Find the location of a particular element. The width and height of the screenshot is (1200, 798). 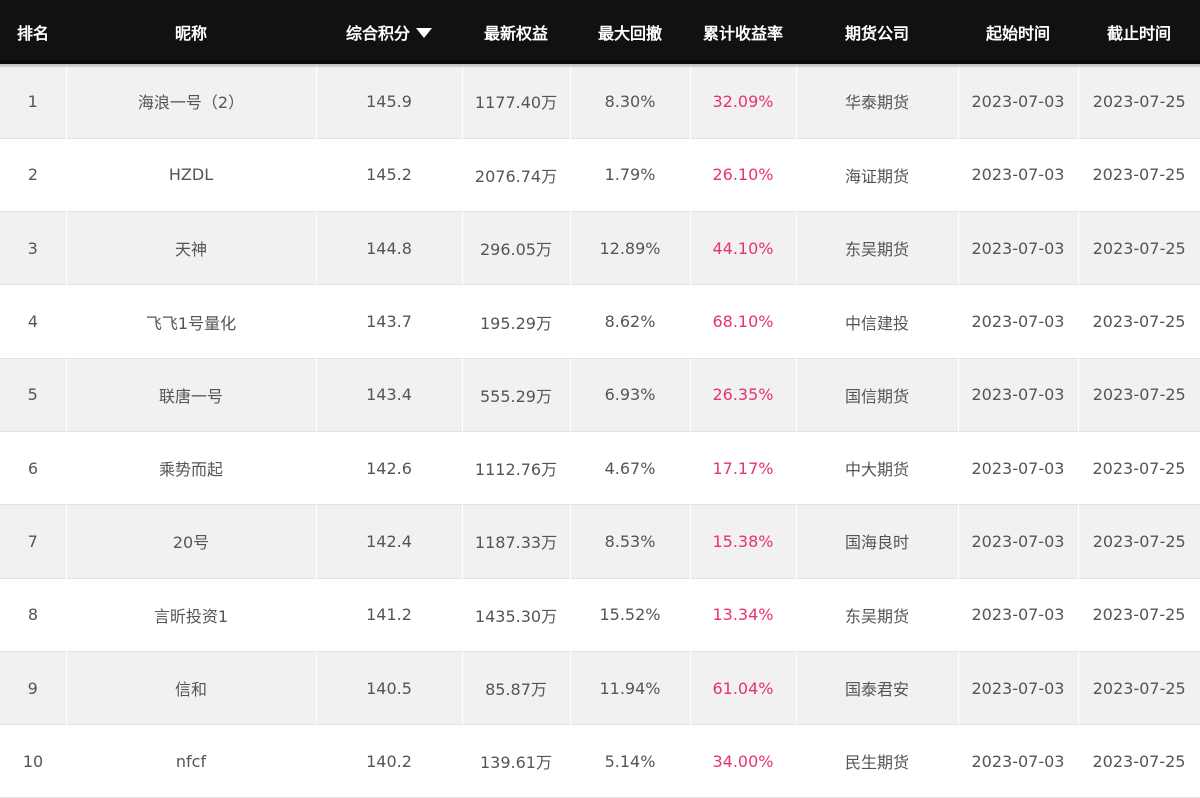

cell-nickname: 联唐一号 is located at coordinates (190, 395).